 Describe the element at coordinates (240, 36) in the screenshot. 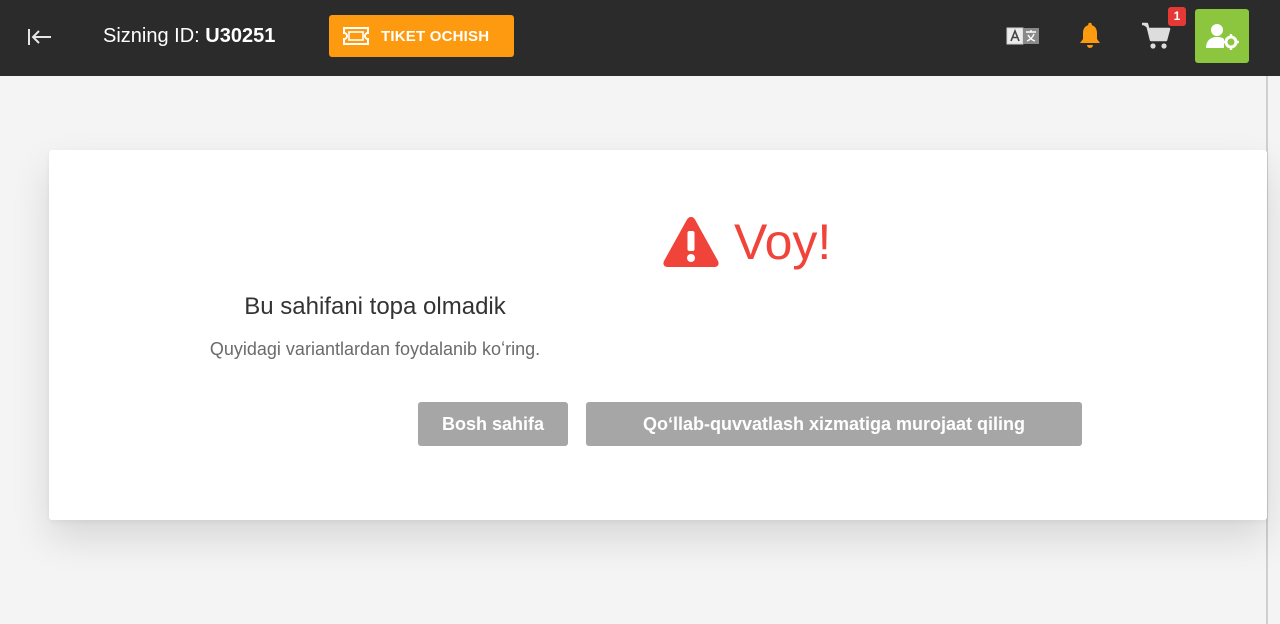

I see `user-id-value: U30251` at that location.